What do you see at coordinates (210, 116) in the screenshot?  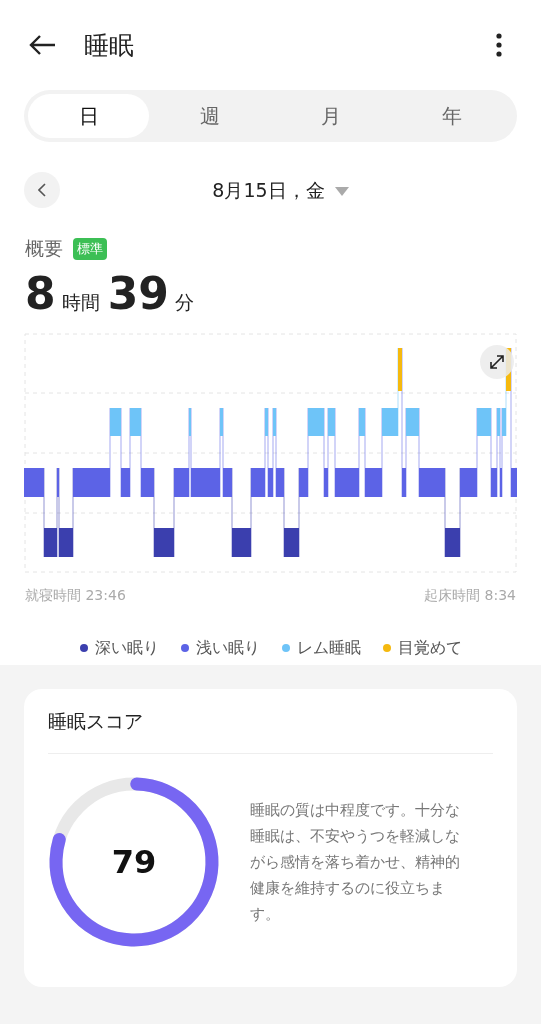 I see `period-tab: 週` at bounding box center [210, 116].